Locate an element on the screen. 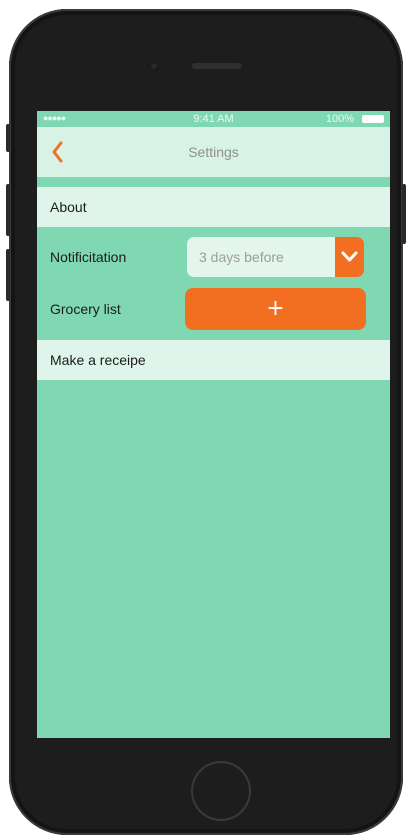  chevron-down-icon is located at coordinates (349, 256).